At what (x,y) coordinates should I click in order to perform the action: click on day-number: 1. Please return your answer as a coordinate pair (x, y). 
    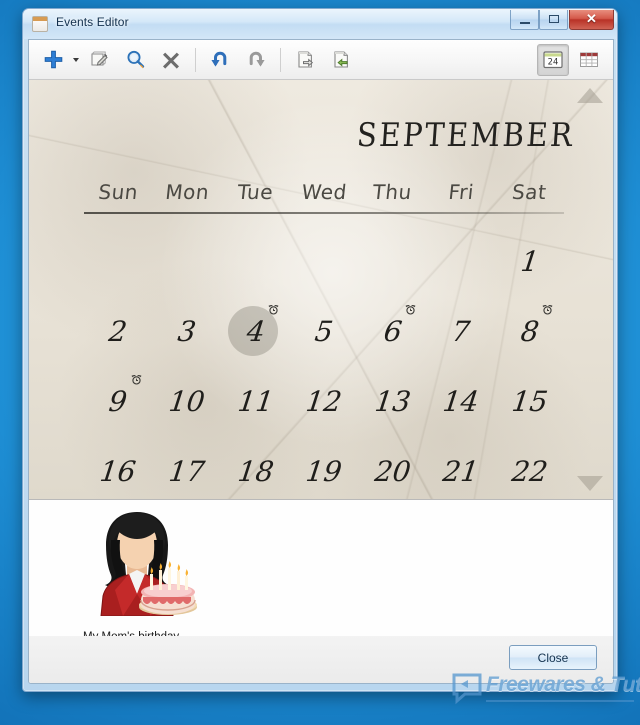
    Looking at the image, I should click on (529, 261).